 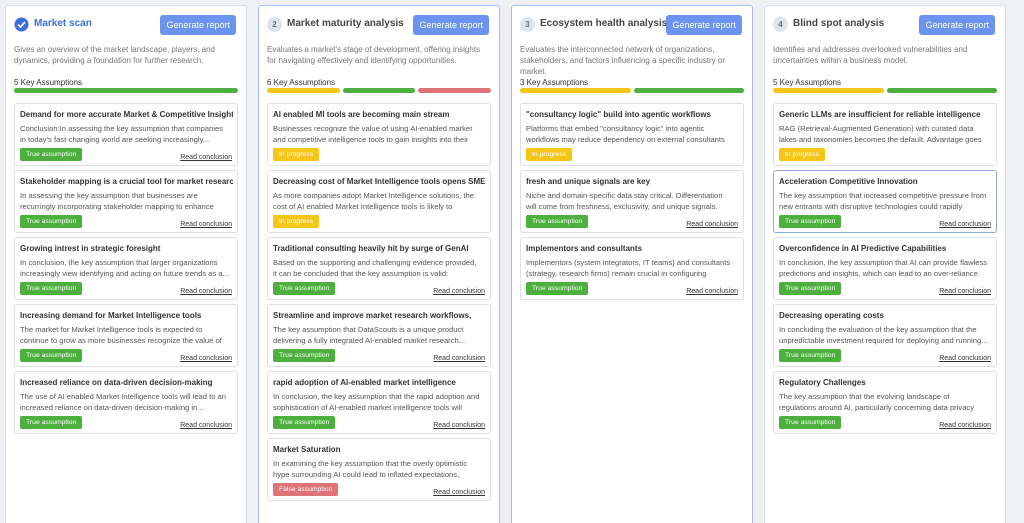 What do you see at coordinates (584, 248) in the screenshot?
I see `assumption-title: Implementors and consultants` at bounding box center [584, 248].